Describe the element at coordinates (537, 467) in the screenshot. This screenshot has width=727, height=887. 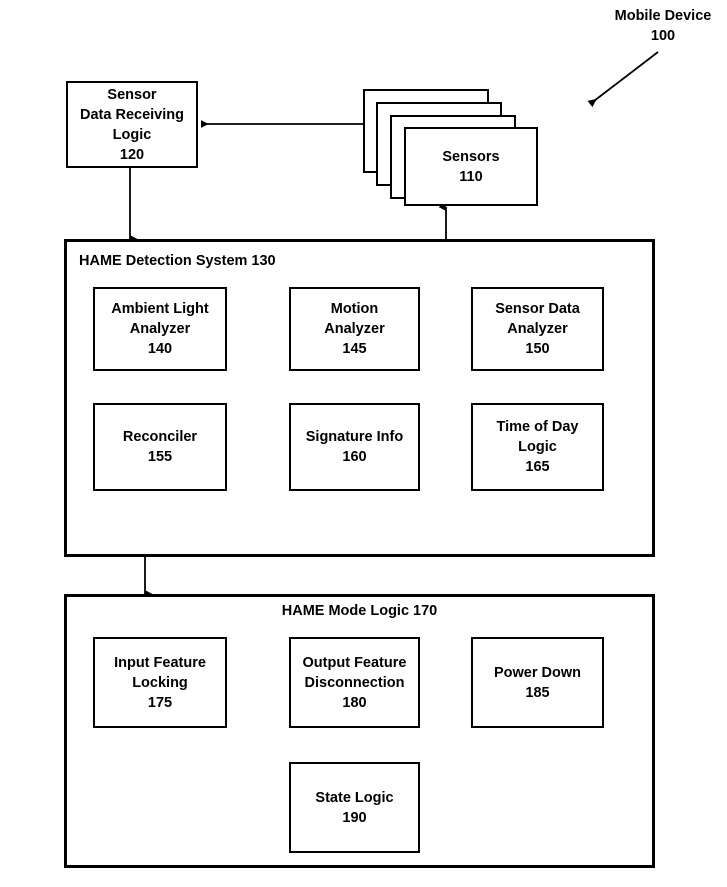
I see `time-of-day-logic-ref: 165` at that location.